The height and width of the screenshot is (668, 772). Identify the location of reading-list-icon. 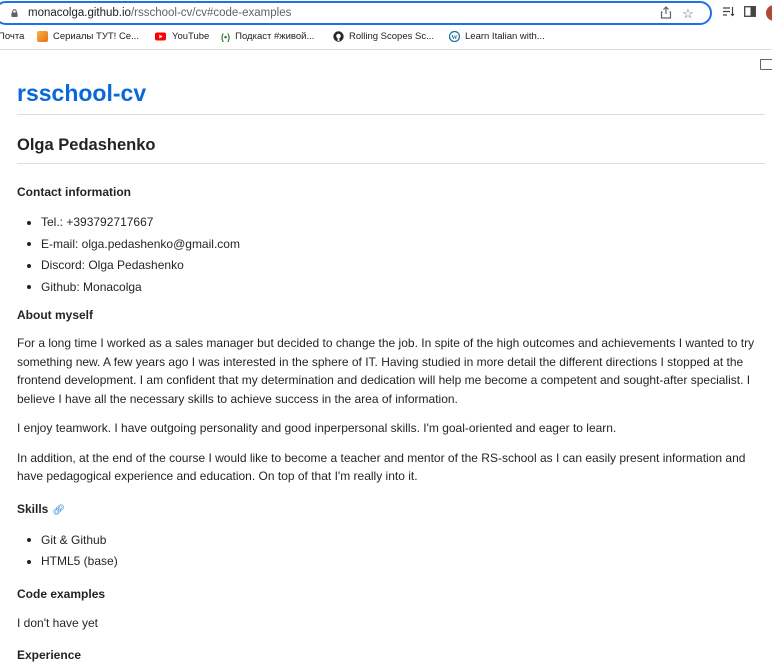
(728, 13).